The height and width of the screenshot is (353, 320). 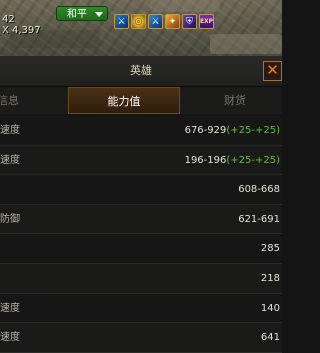 I want to click on stat-label: 防御, so click(x=10, y=219).